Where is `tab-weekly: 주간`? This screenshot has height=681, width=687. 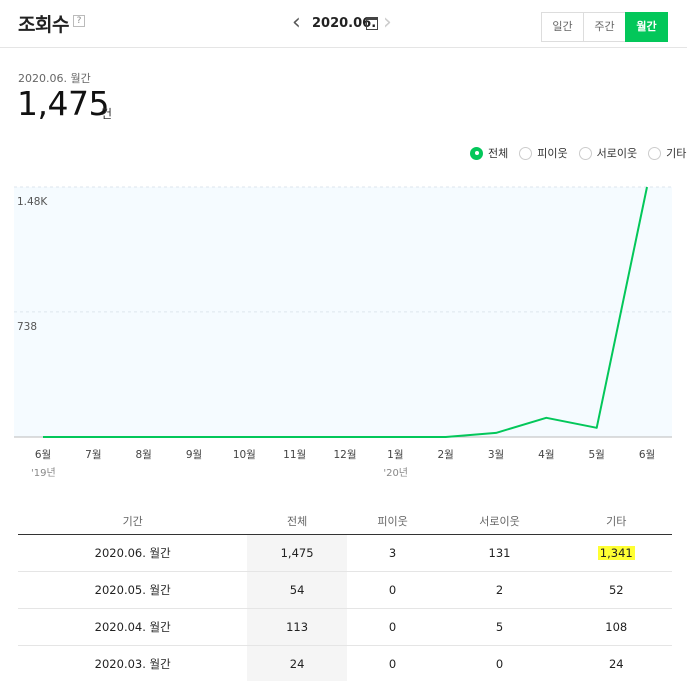
tab-weekly: 주간 is located at coordinates (604, 27).